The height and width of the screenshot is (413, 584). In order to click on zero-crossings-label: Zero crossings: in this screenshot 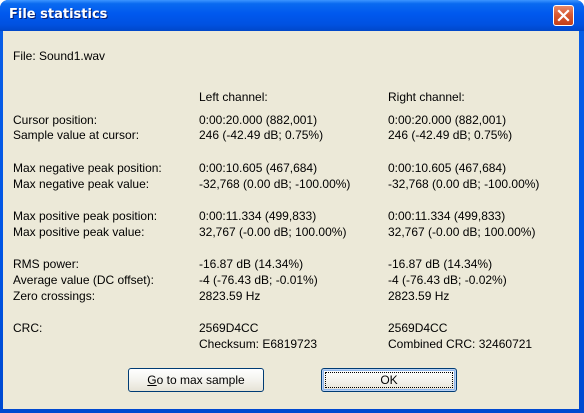, I will do `click(54, 296)`.